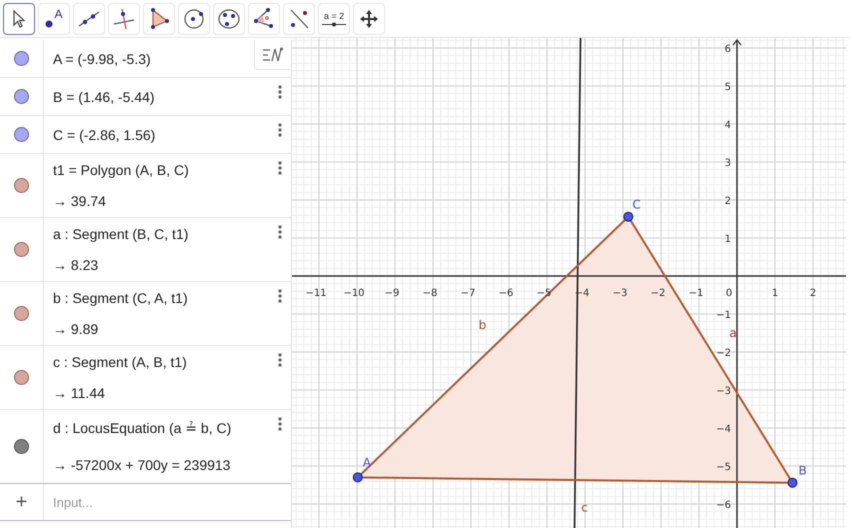 This screenshot has height=528, width=850. What do you see at coordinates (802, 471) in the screenshot?
I see `point-label: B` at bounding box center [802, 471].